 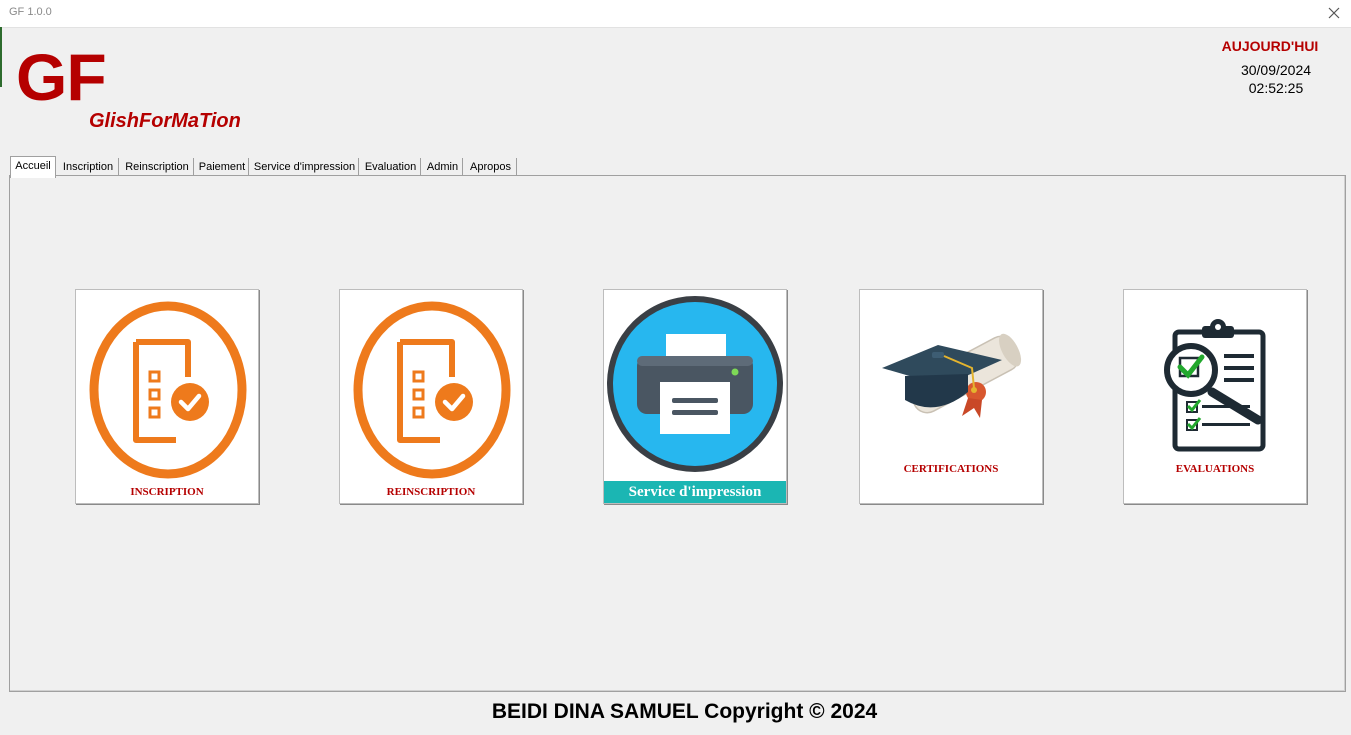 What do you see at coordinates (30, 12) in the screenshot?
I see `window-title: GF 1.0.0` at bounding box center [30, 12].